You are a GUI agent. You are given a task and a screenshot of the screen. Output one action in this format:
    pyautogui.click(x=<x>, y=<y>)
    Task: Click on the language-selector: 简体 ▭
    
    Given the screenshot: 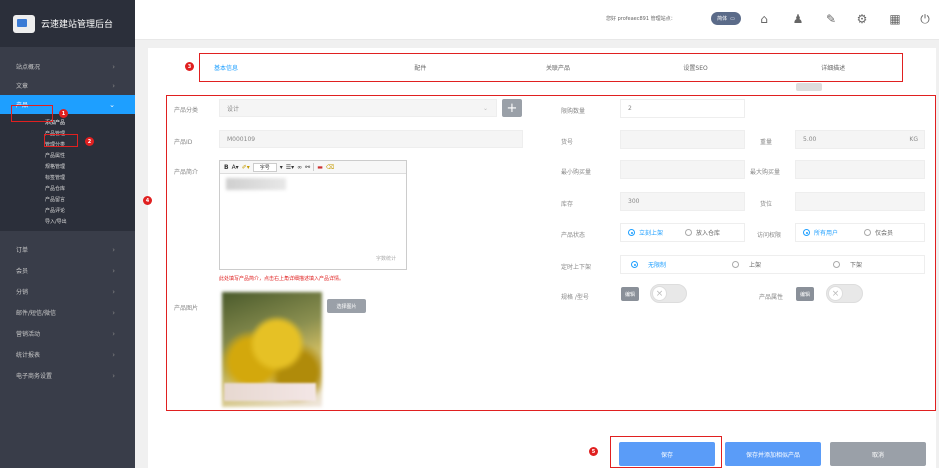 What is the action you would take?
    pyautogui.click(x=726, y=18)
    